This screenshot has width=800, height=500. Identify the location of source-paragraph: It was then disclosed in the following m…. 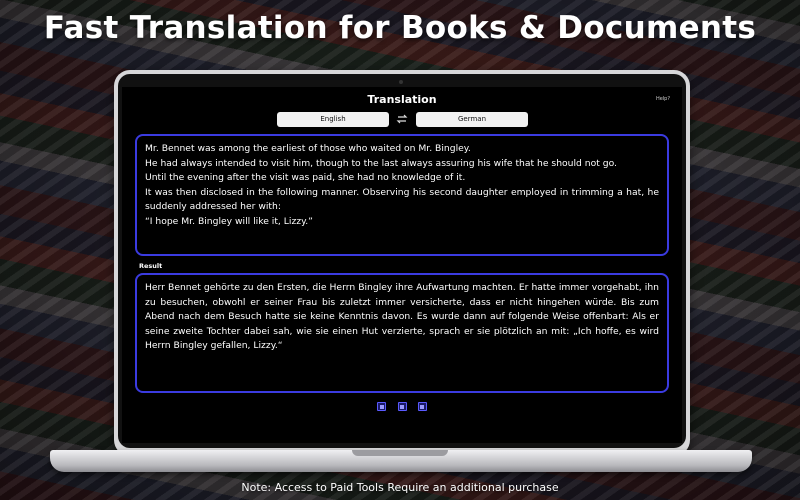
(402, 199).